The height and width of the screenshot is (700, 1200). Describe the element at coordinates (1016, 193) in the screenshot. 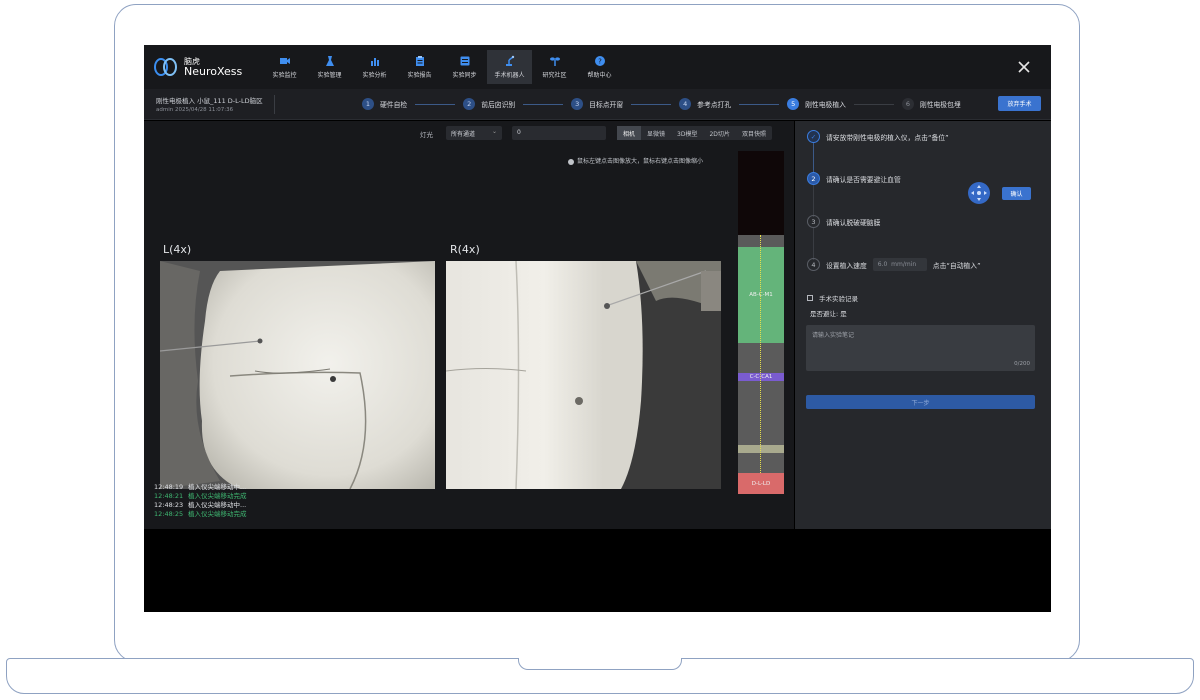

I see `confirm-button: 确认` at that location.